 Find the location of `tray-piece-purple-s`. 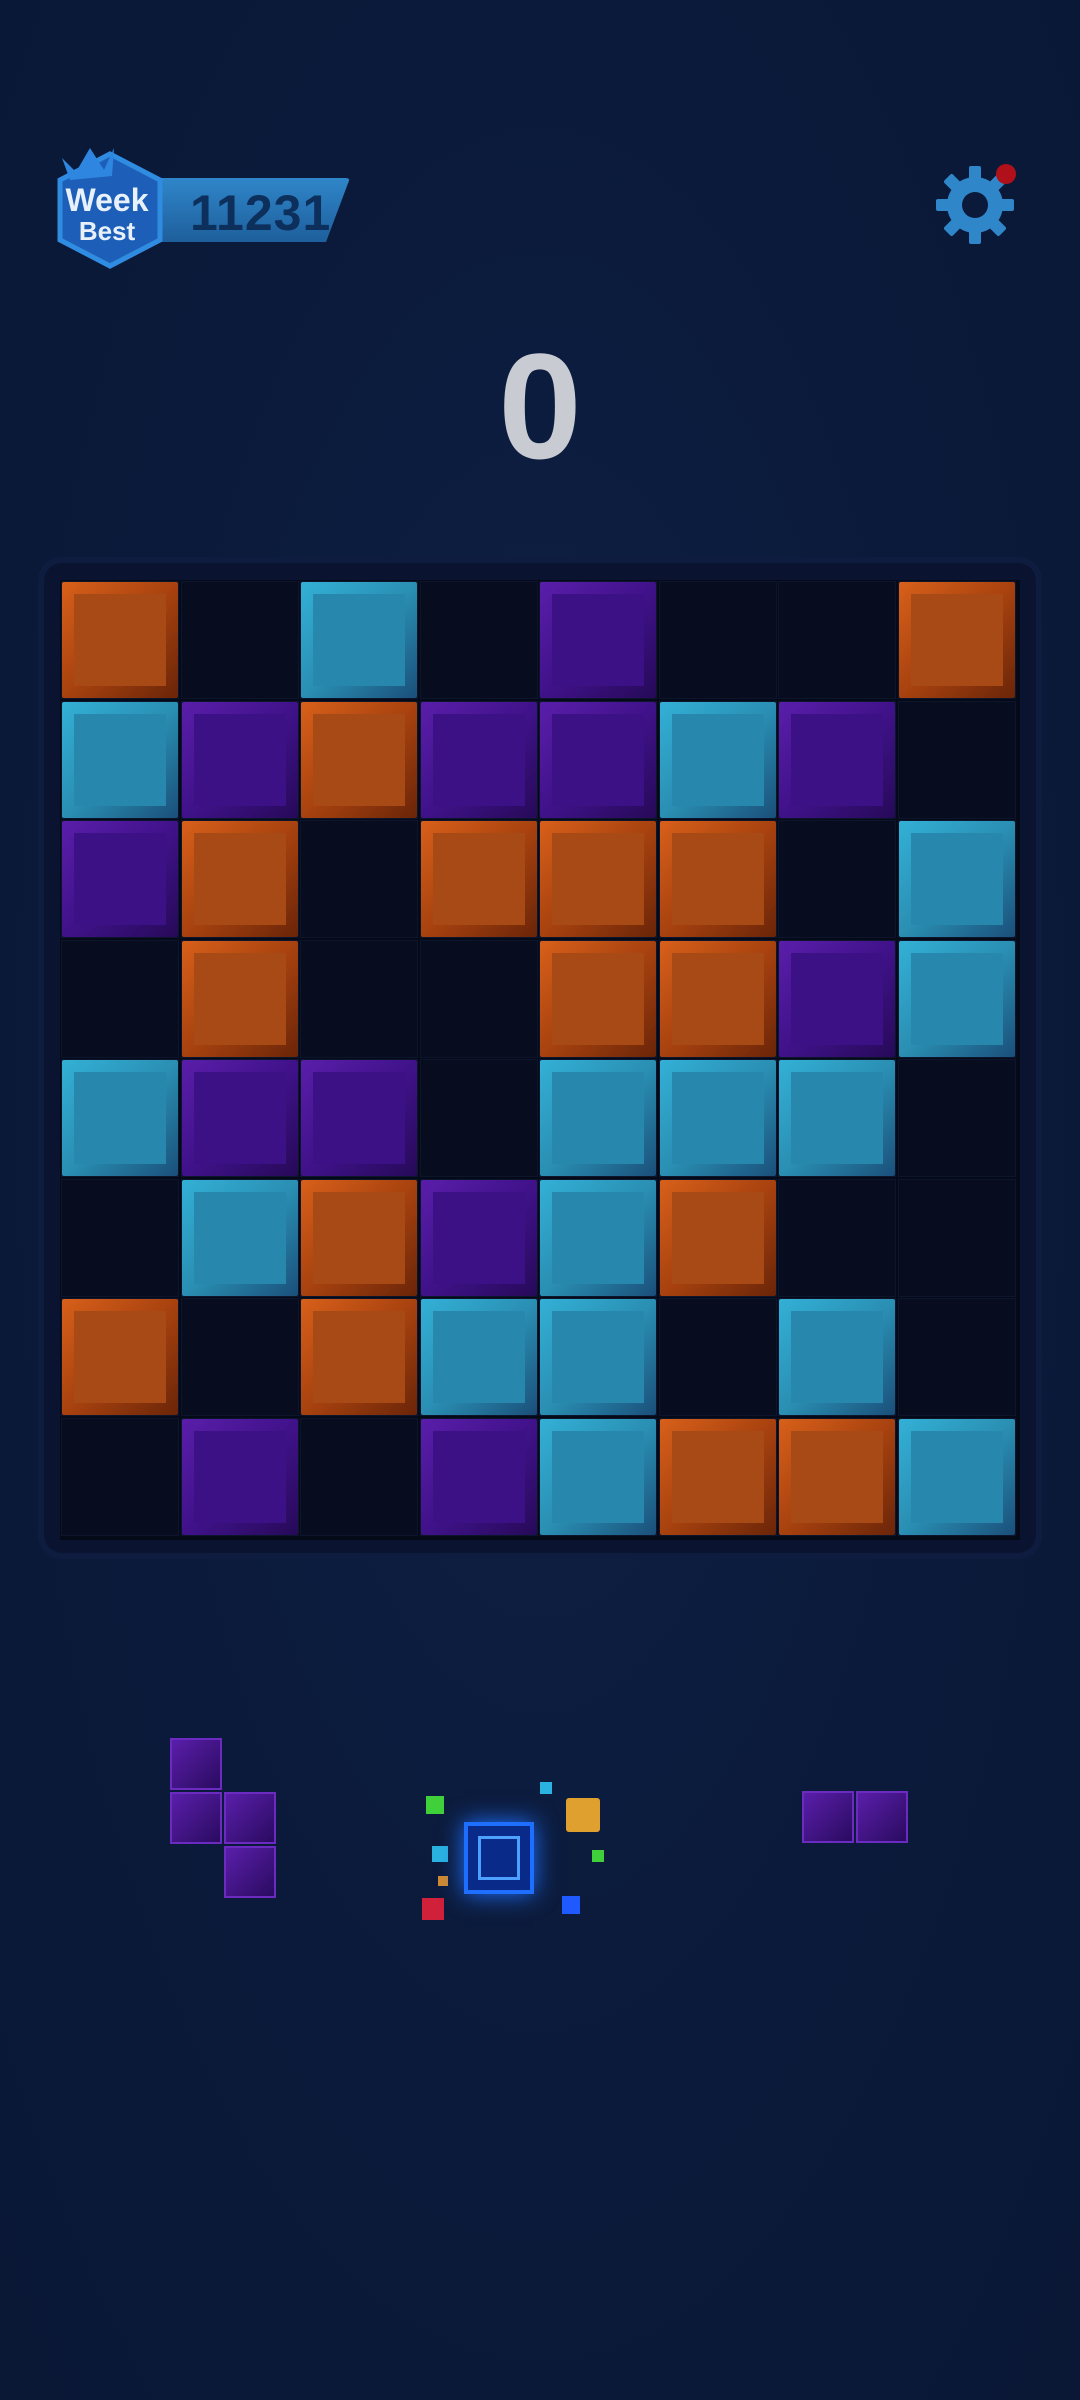

tray-piece-purple-s is located at coordinates (225, 1818).